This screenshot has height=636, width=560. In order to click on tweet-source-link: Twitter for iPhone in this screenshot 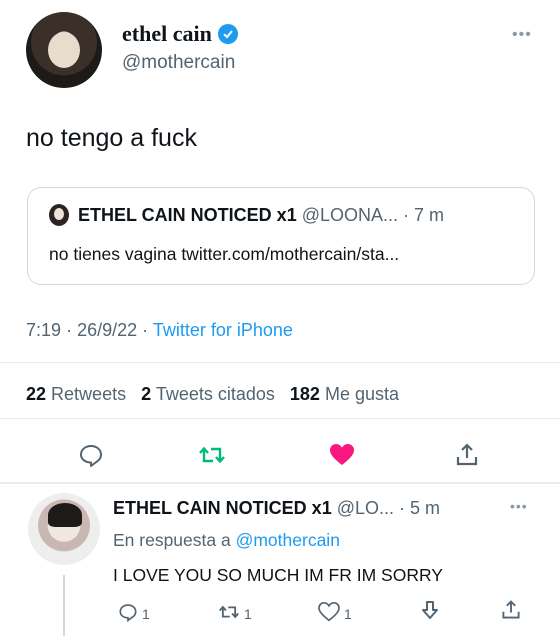, I will do `click(223, 330)`.